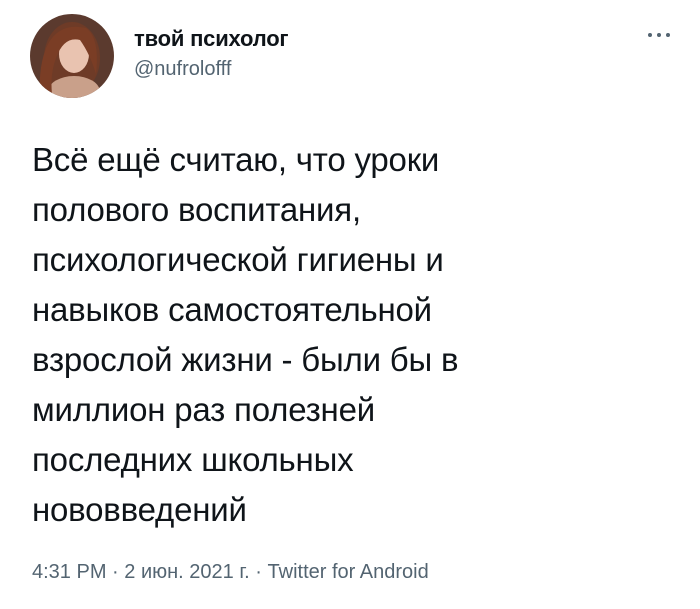 This screenshot has height=609, width=700. What do you see at coordinates (186, 572) in the screenshot?
I see `tweet-date: 2 июн. 2021 г.` at bounding box center [186, 572].